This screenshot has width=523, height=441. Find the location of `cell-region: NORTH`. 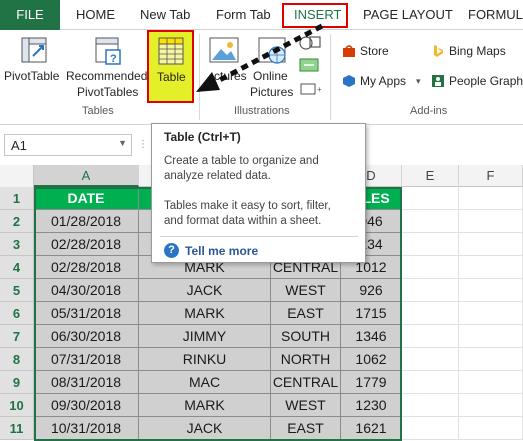

cell-region: NORTH is located at coordinates (306, 359).